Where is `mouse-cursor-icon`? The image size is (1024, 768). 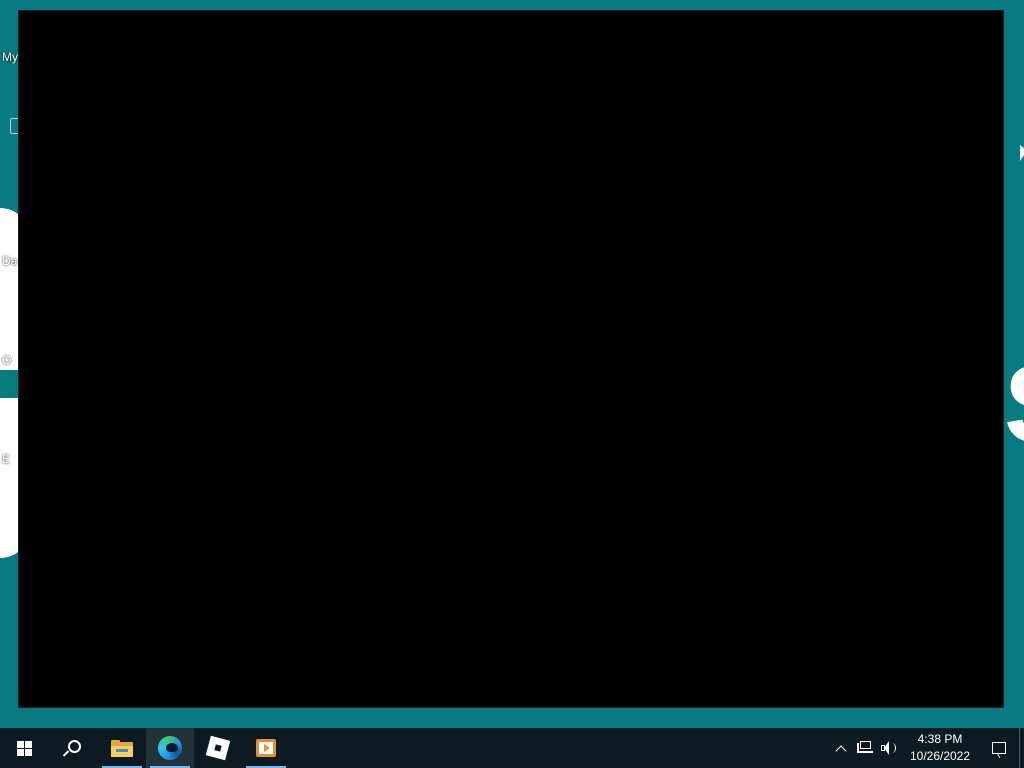 mouse-cursor-icon is located at coordinates (1022, 153).